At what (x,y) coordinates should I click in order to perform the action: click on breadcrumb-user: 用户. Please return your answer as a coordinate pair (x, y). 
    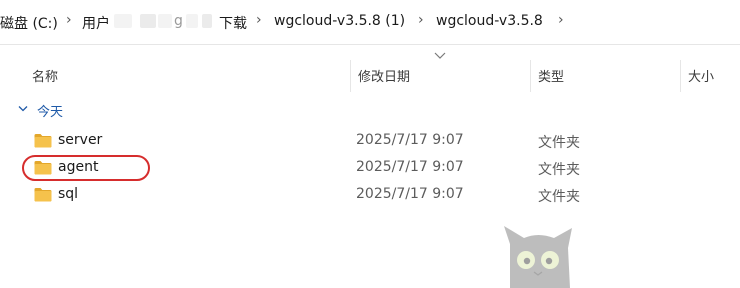
    Looking at the image, I should click on (96, 23).